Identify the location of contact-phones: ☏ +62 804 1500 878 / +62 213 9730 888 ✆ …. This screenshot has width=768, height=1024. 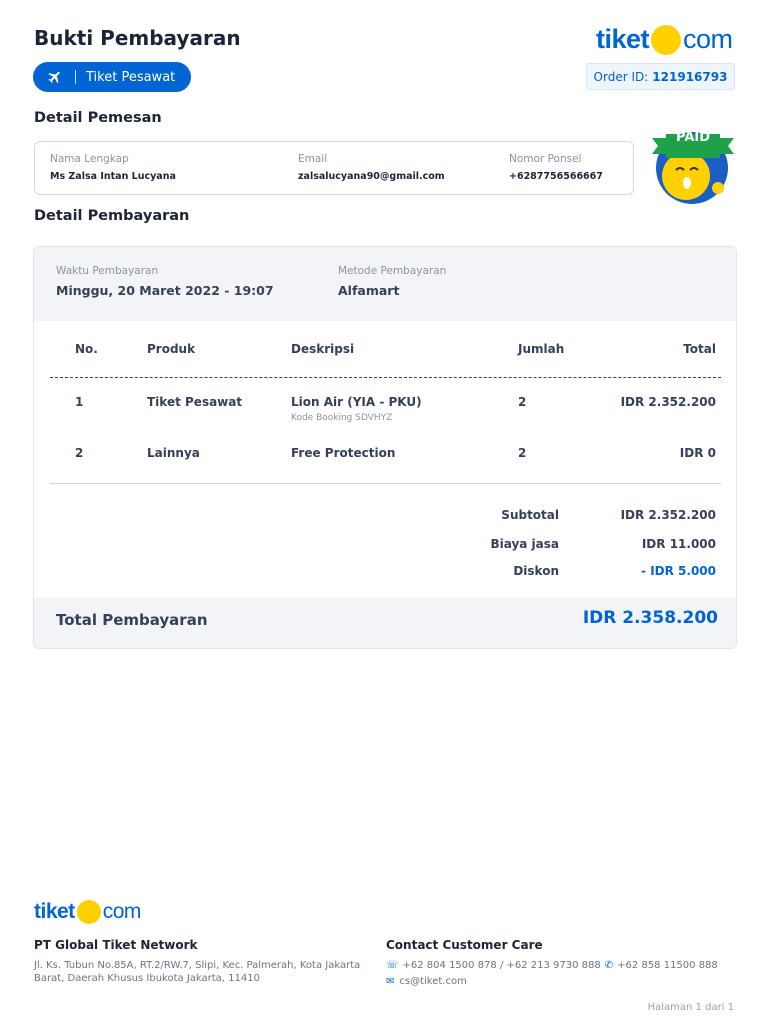
(552, 965).